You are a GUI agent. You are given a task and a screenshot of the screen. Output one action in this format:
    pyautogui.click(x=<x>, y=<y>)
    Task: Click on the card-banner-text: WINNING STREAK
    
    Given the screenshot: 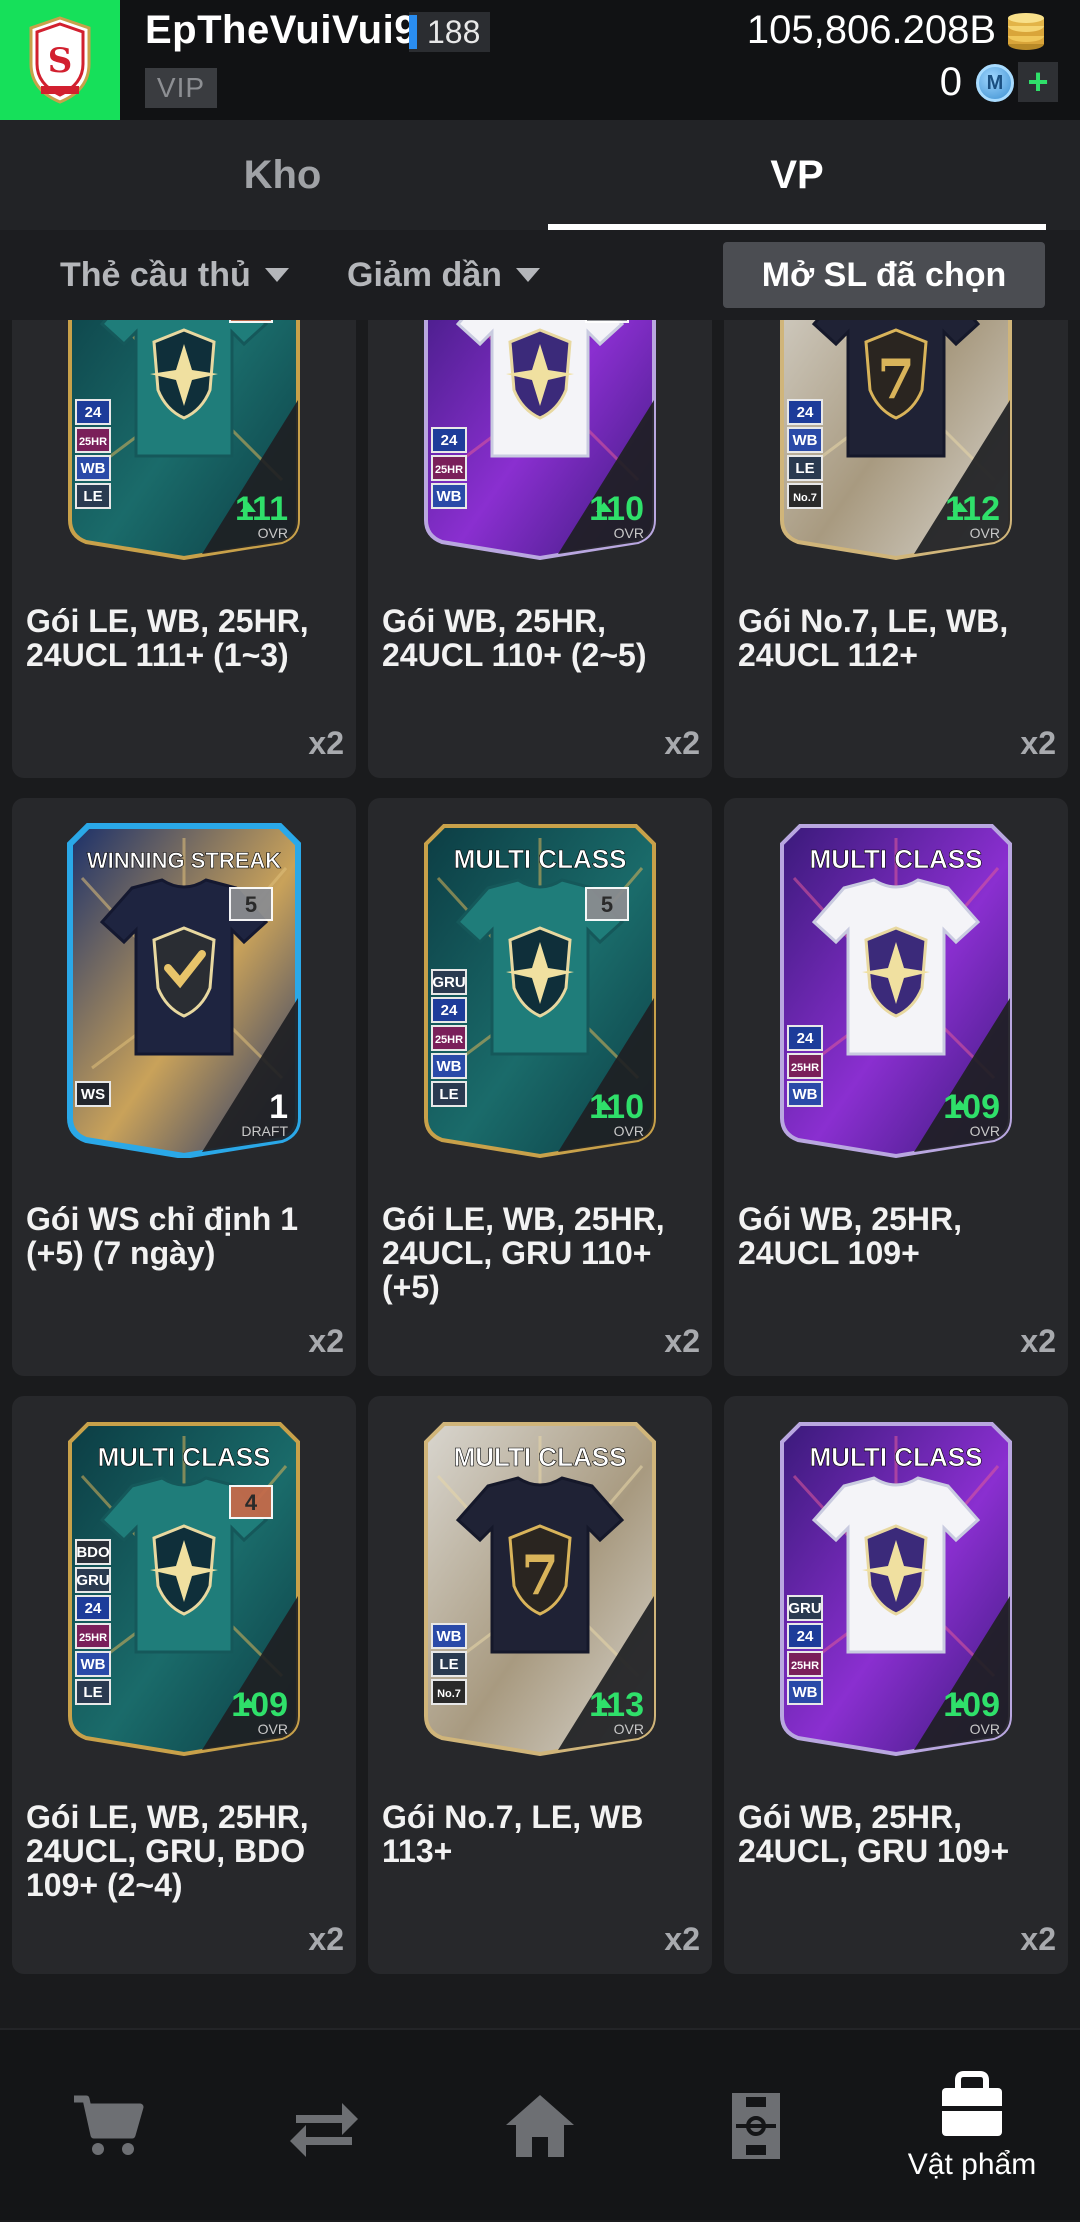 What is the action you would take?
    pyautogui.click(x=184, y=860)
    